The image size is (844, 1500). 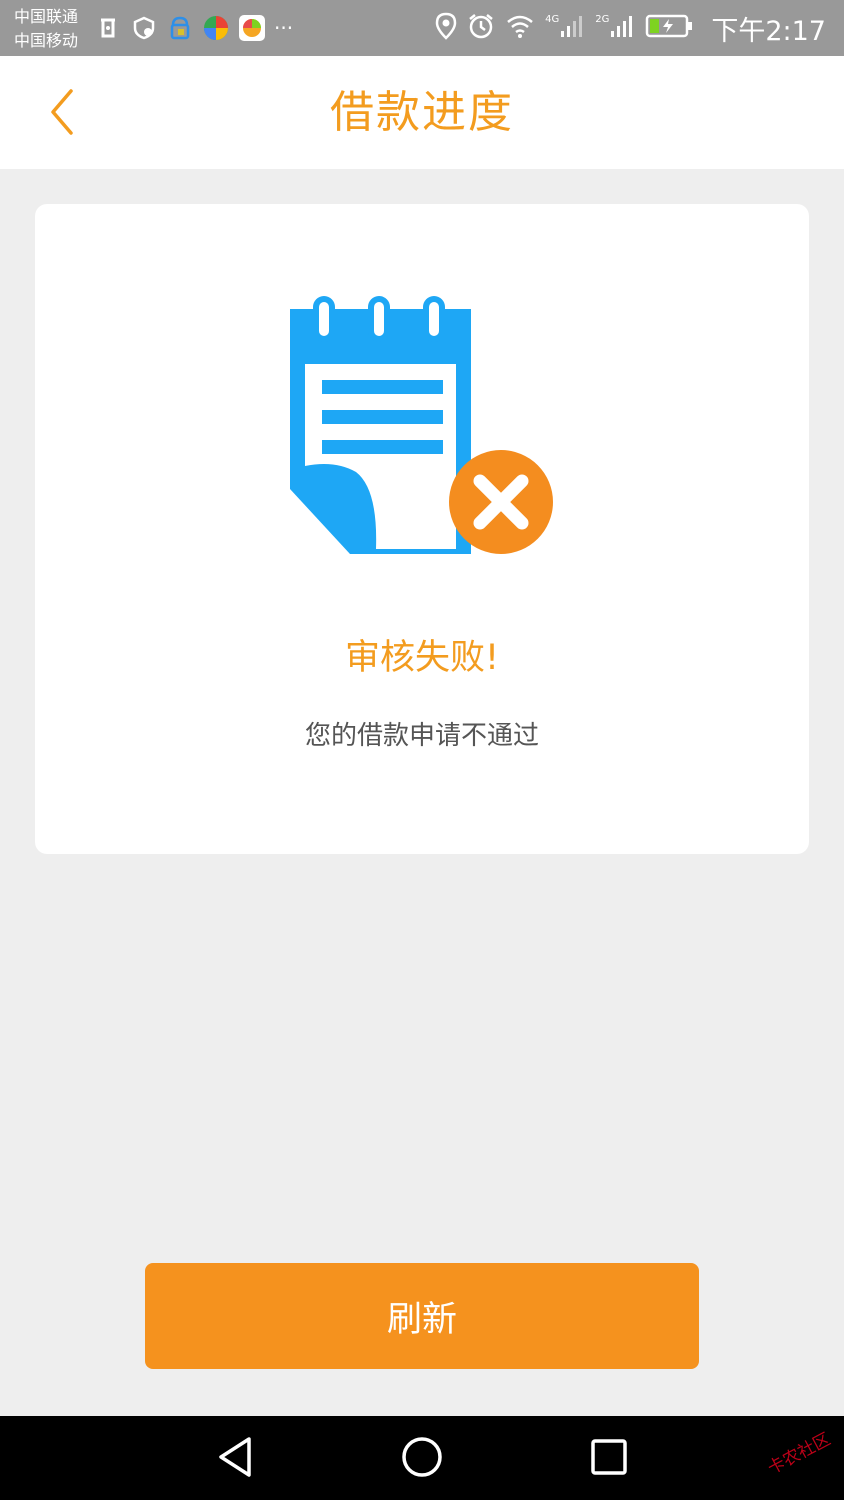 I want to click on location-icon, so click(x=446, y=28).